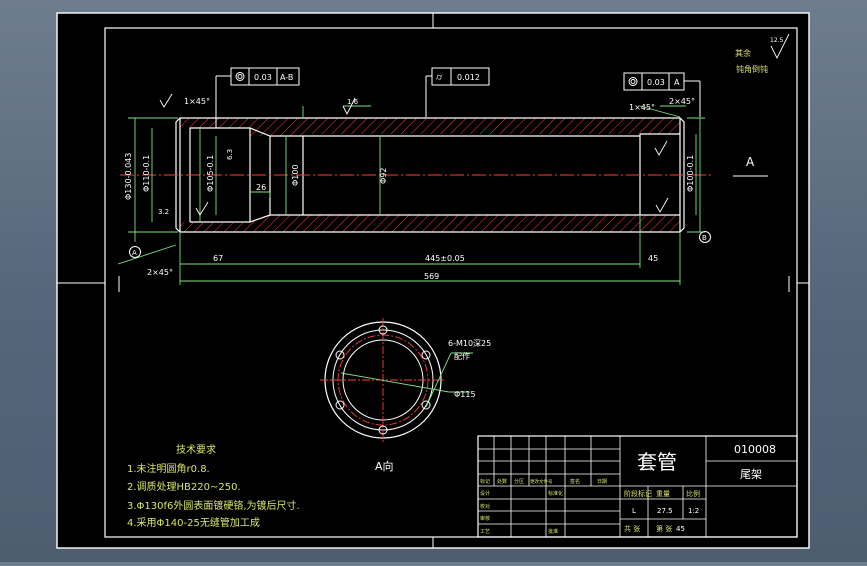 The width and height of the screenshot is (867, 566). I want to click on dia-right: Φ100-0.1, so click(690, 173).